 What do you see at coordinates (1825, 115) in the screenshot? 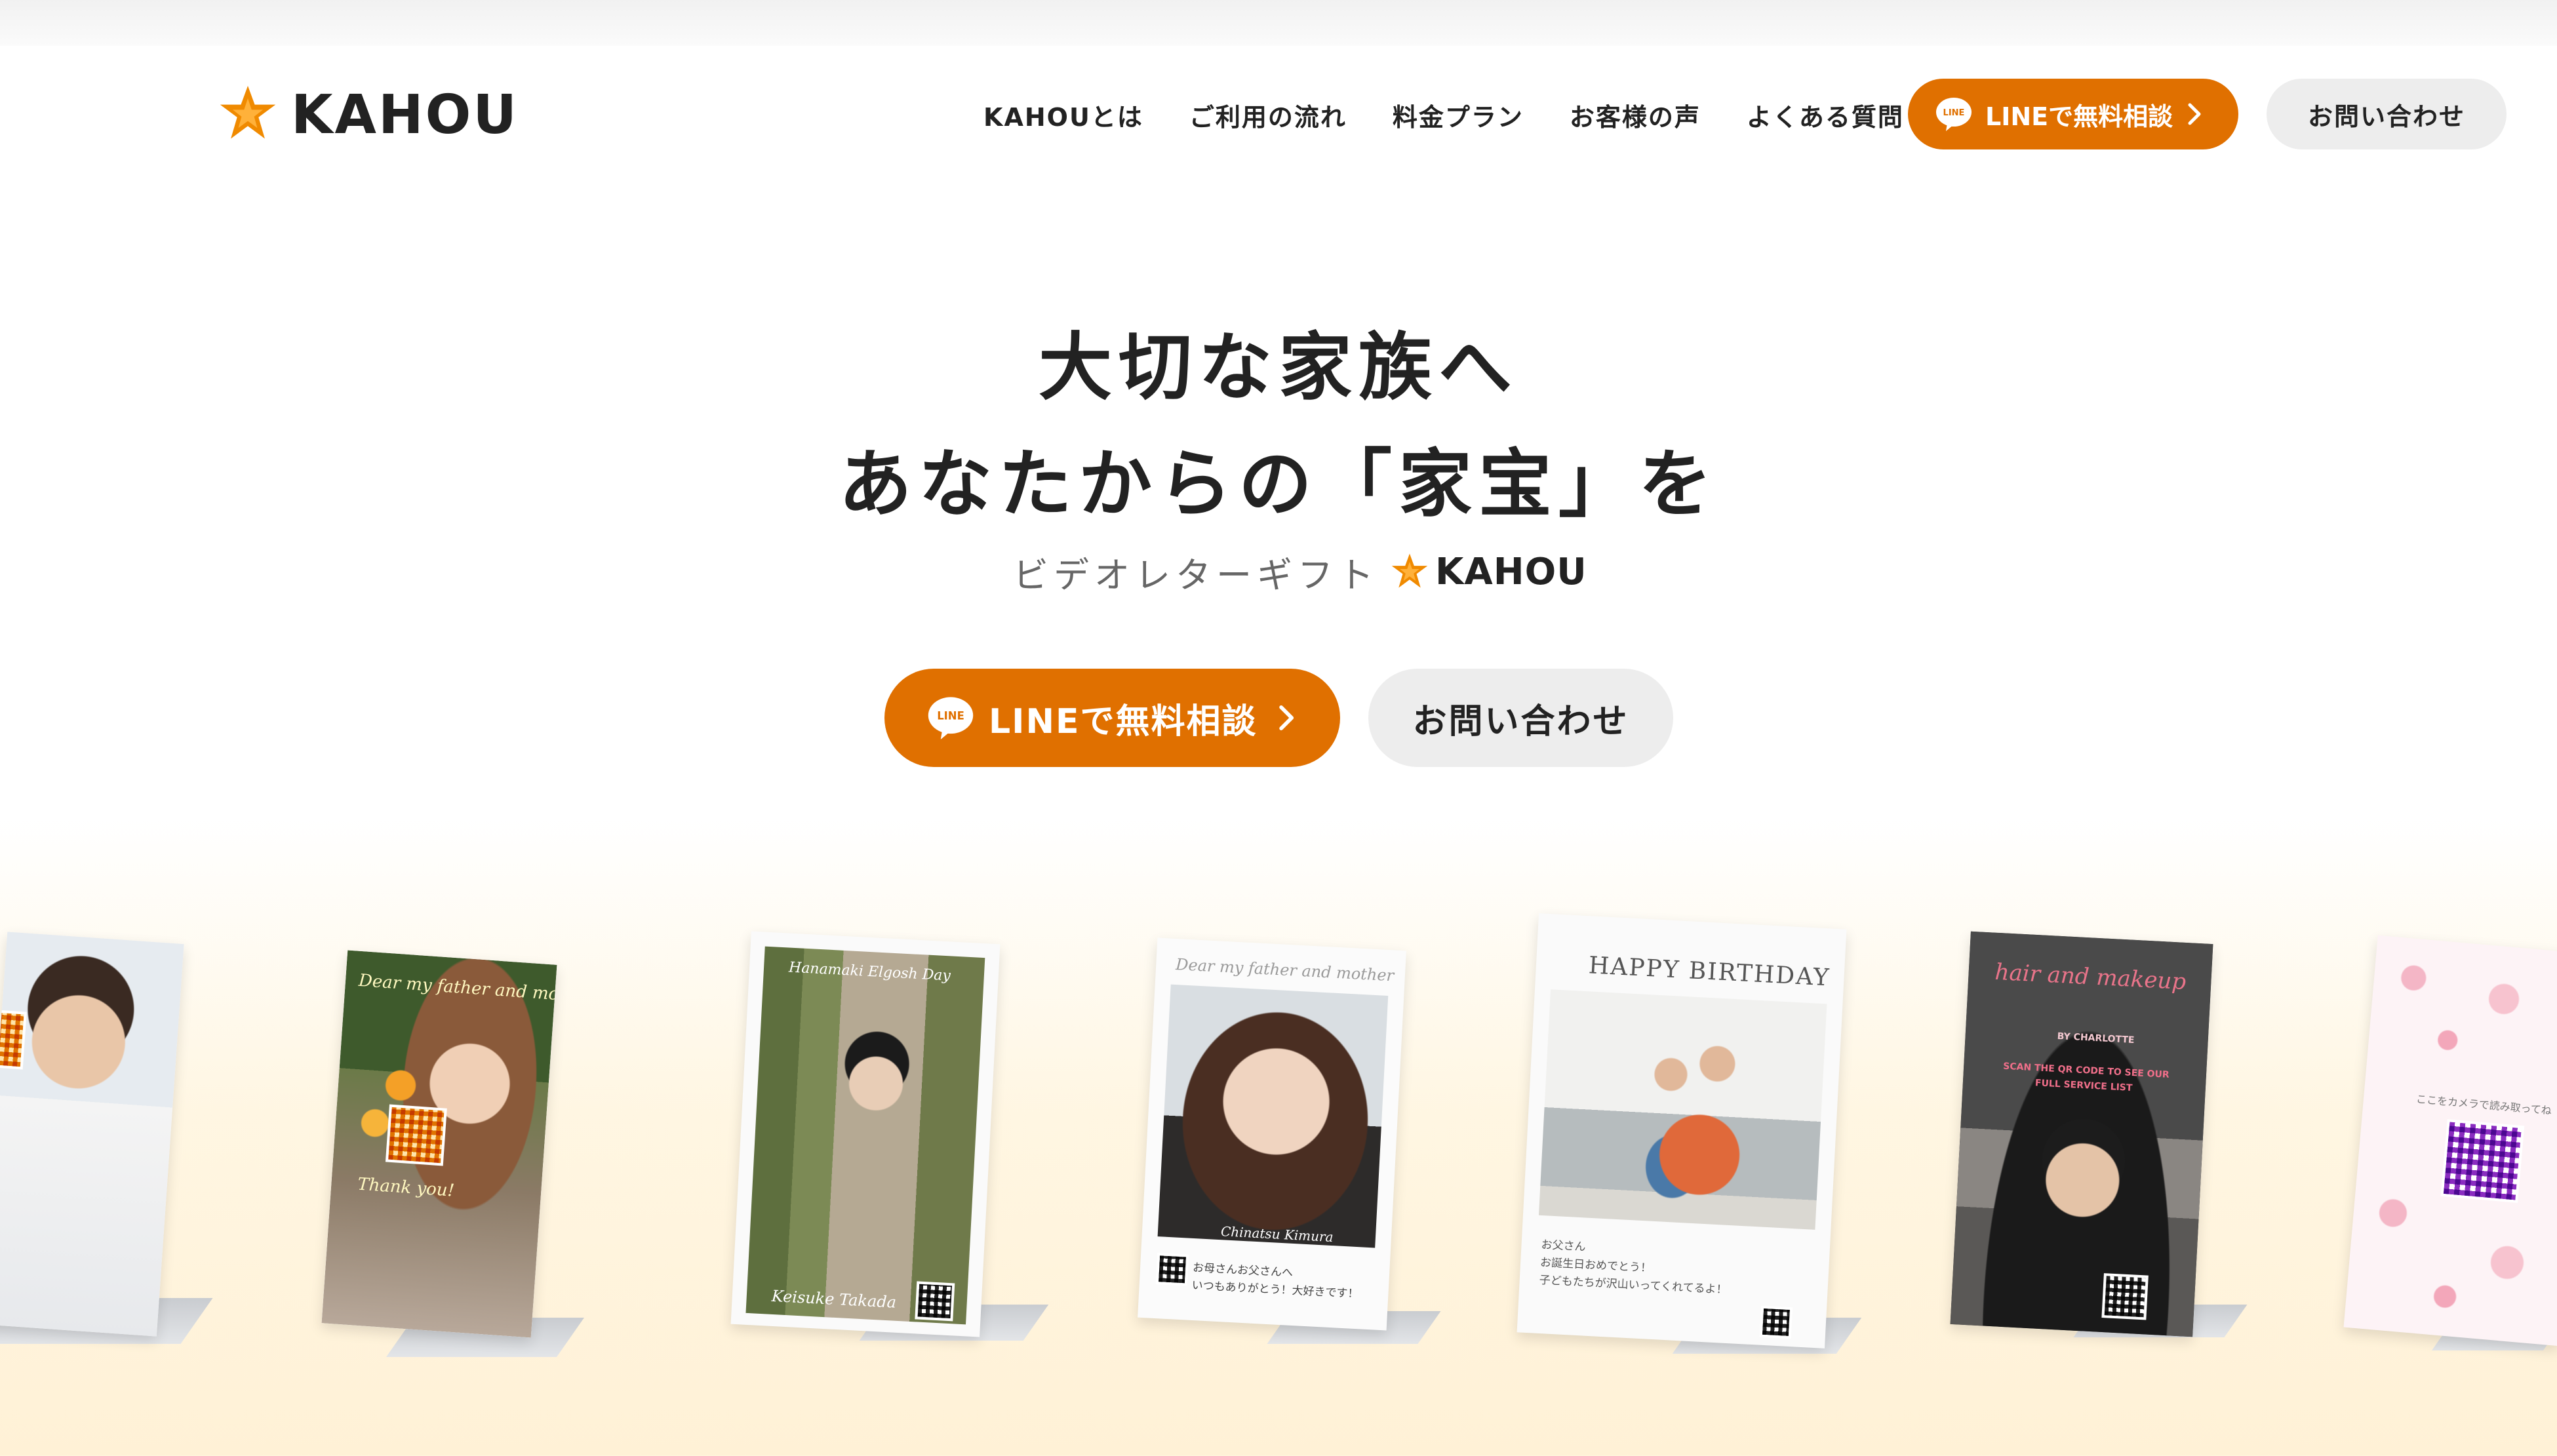
I see `nav-item-faq: よくある質問` at bounding box center [1825, 115].